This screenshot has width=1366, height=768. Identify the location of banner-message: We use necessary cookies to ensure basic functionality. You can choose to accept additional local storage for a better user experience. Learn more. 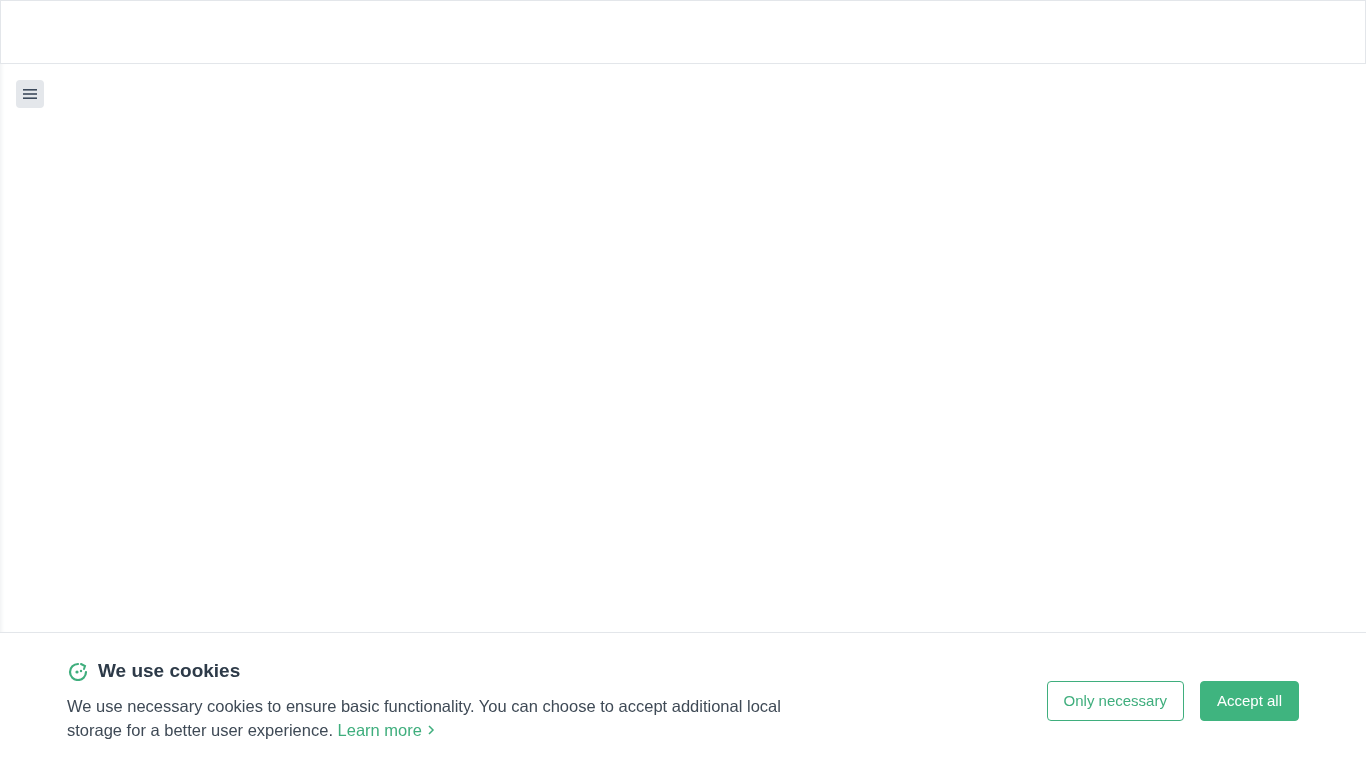
(447, 717).